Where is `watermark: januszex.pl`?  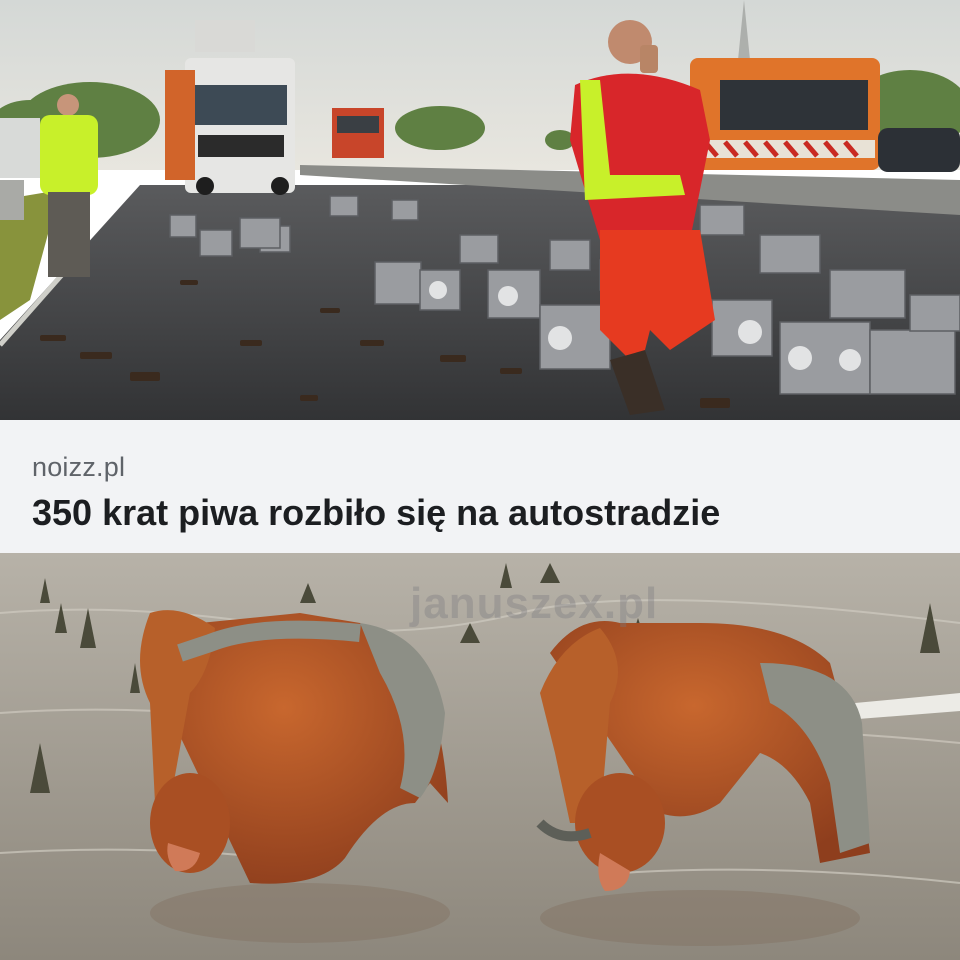
watermark: januszex.pl is located at coordinates (534, 603).